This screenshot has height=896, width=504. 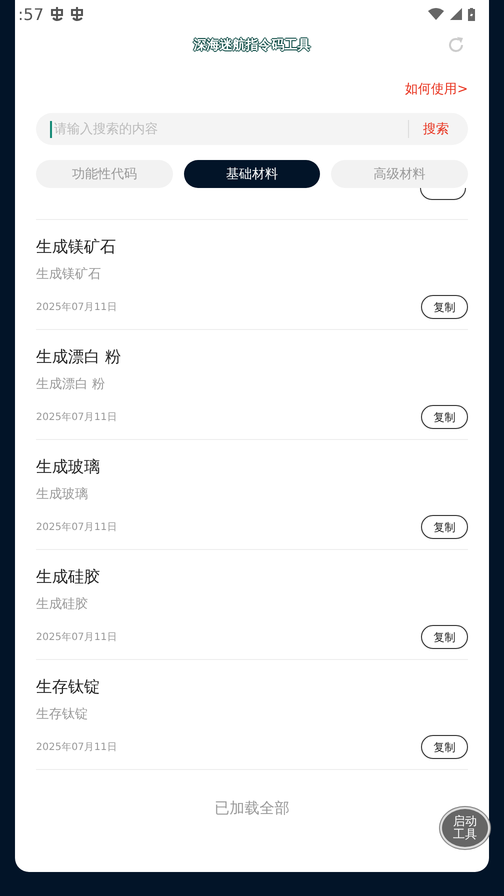 I want to click on app-title: 深海迷航指令码工具, so click(x=252, y=45).